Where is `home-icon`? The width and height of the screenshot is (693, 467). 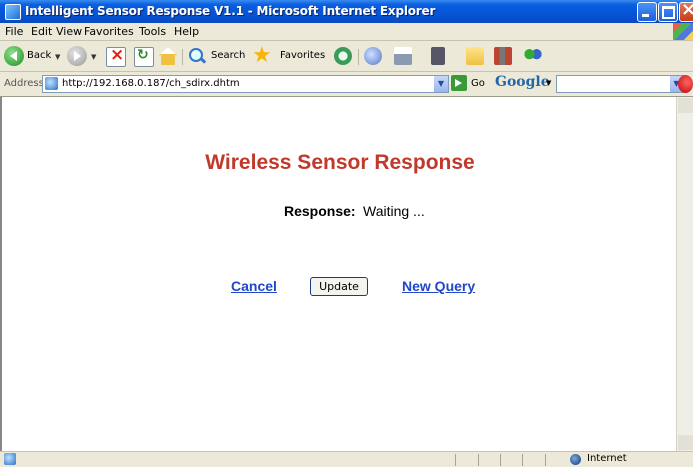 home-icon is located at coordinates (168, 56).